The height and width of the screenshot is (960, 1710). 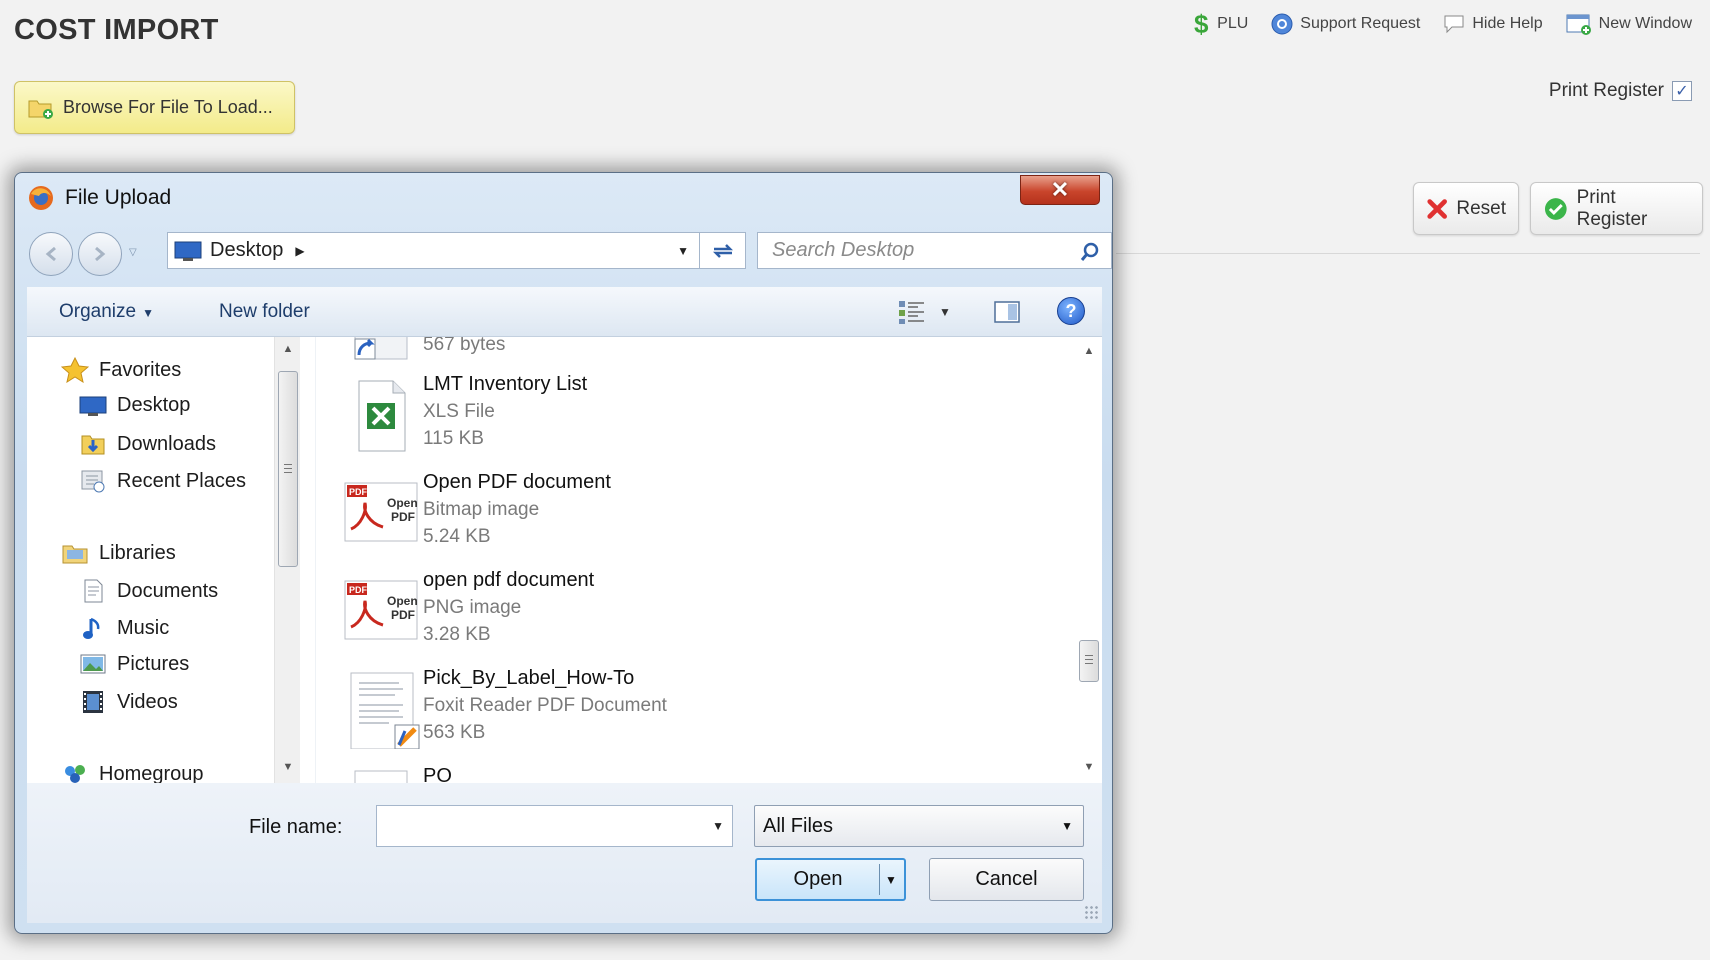 What do you see at coordinates (148, 313) in the screenshot?
I see `chevron-down-icon: ▼` at bounding box center [148, 313].